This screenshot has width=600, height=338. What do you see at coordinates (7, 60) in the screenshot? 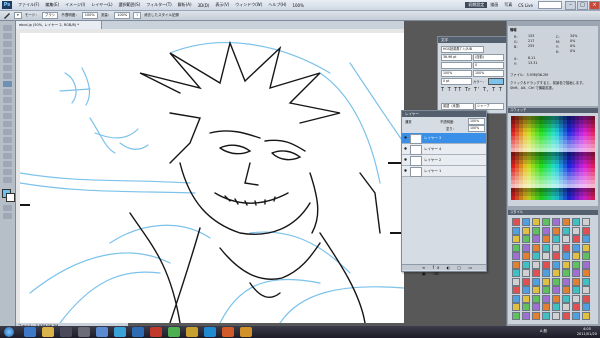
I see `crop-tool-icon` at bounding box center [7, 60].